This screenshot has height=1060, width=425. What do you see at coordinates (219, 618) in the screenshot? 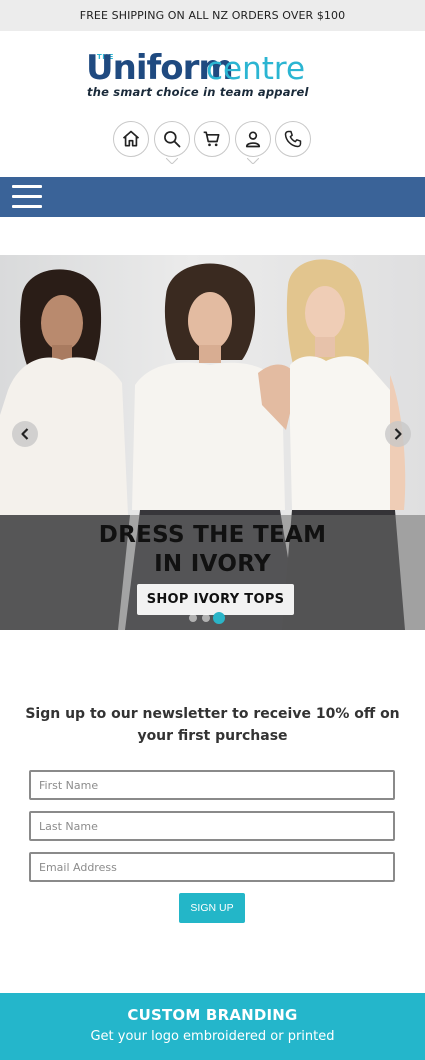
I see `carousel-dot-active` at bounding box center [219, 618].